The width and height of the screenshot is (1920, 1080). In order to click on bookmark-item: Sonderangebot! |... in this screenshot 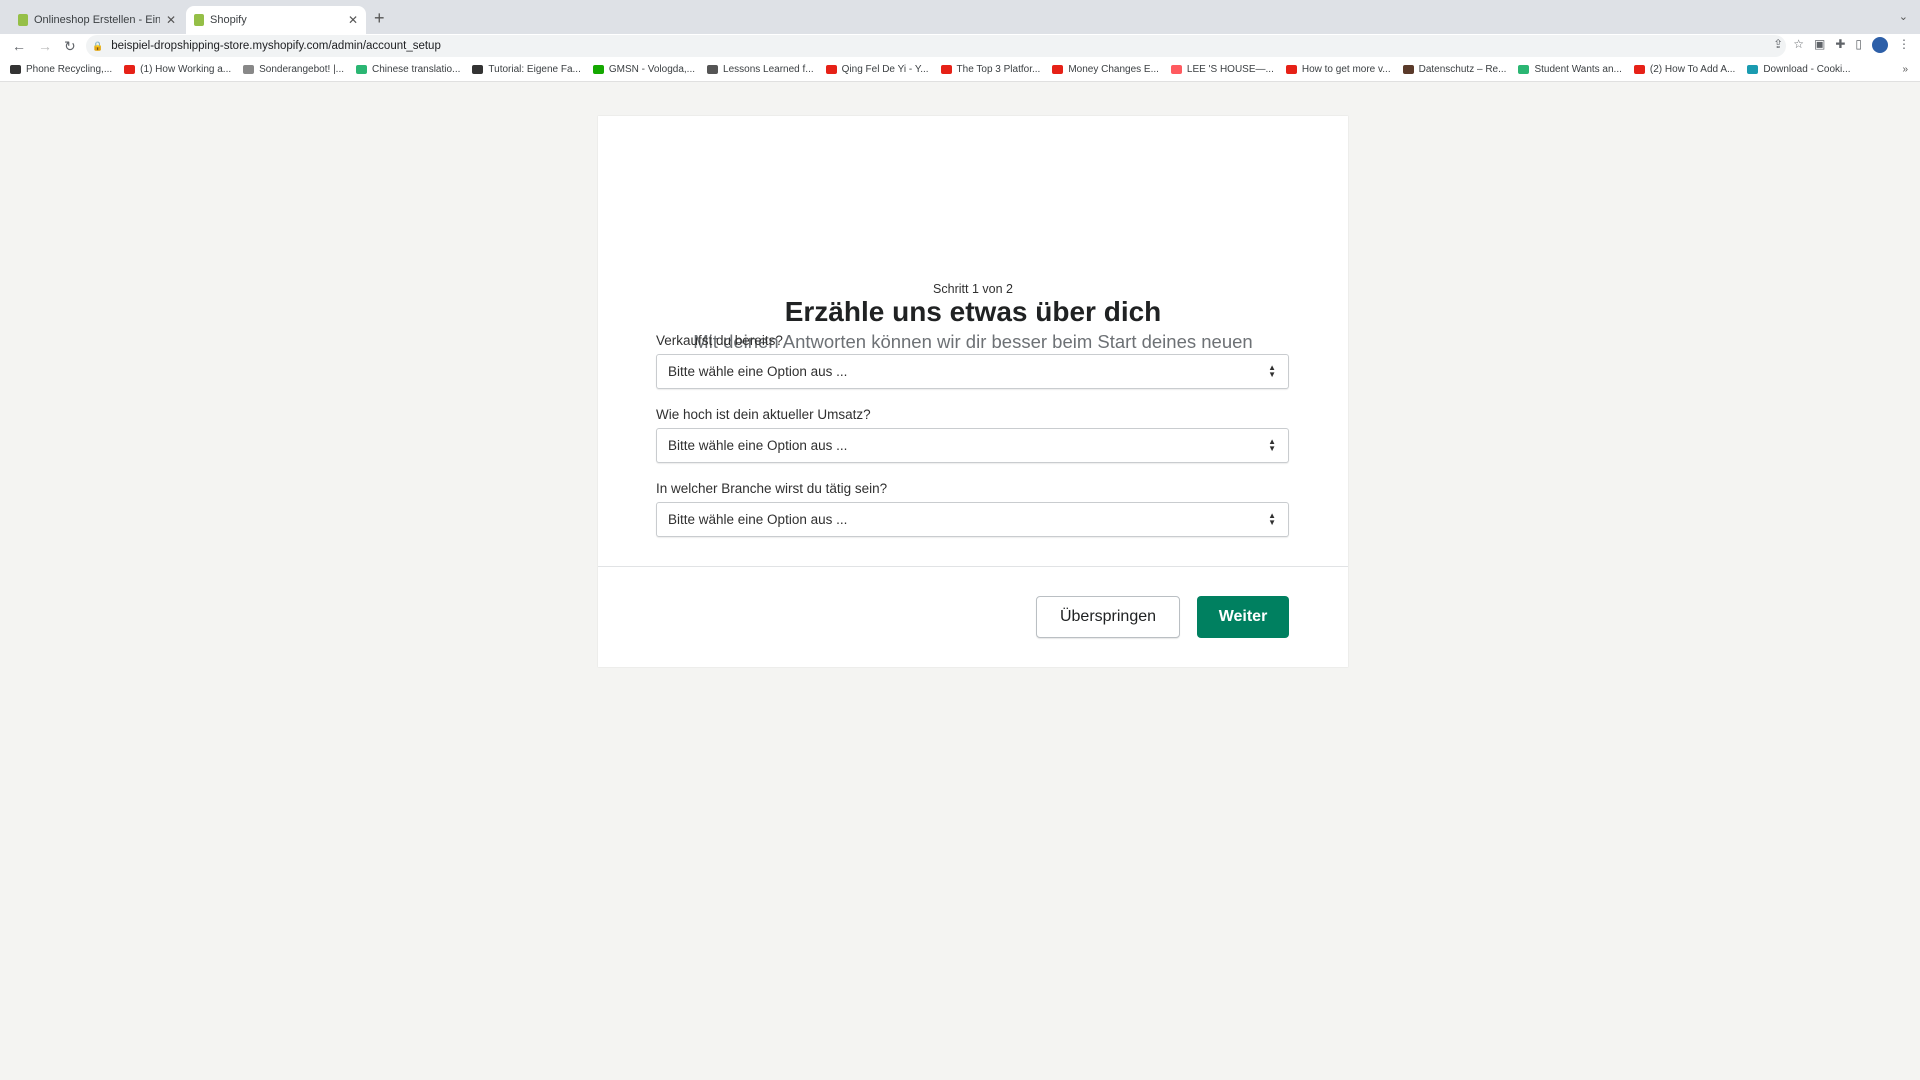, I will do `click(293, 69)`.